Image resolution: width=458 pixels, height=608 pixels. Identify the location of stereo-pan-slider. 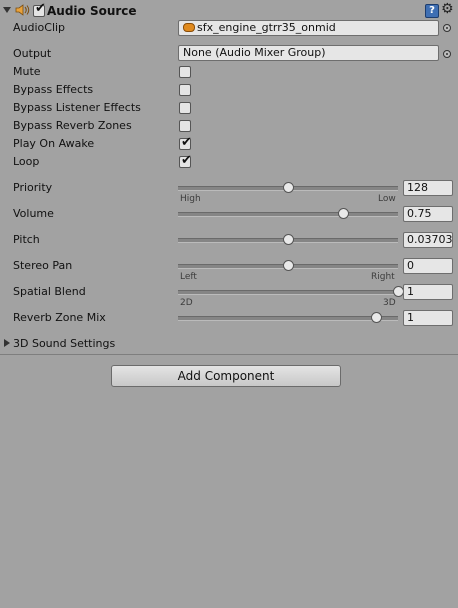
(288, 265).